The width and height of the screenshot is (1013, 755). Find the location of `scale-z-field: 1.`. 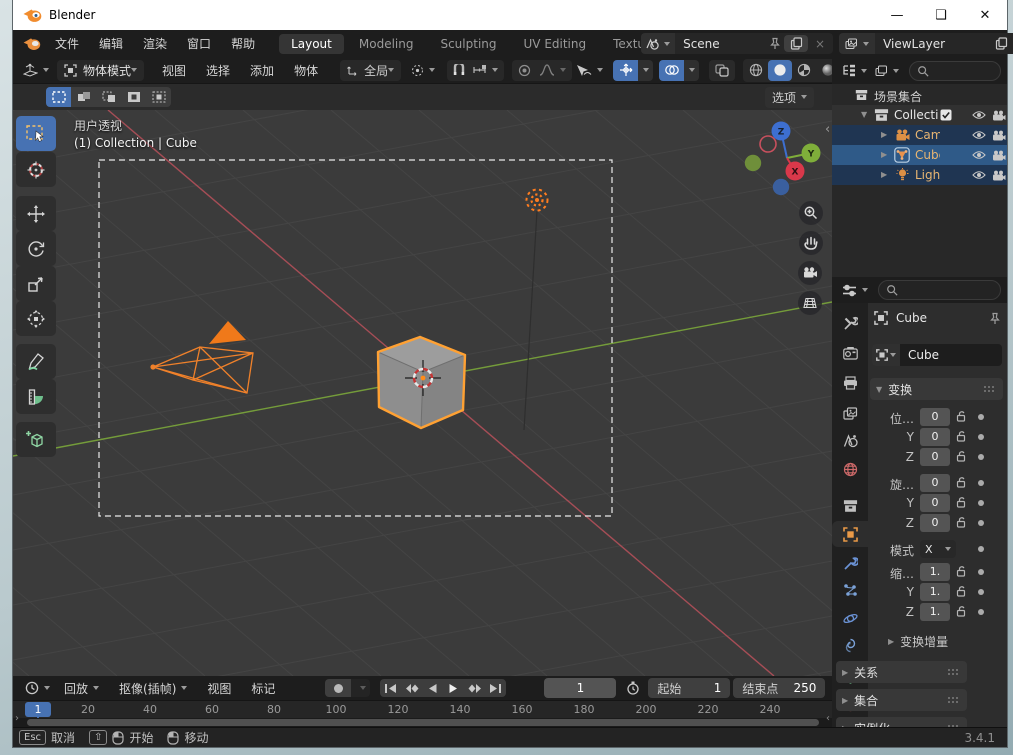

scale-z-field: 1. is located at coordinates (935, 612).